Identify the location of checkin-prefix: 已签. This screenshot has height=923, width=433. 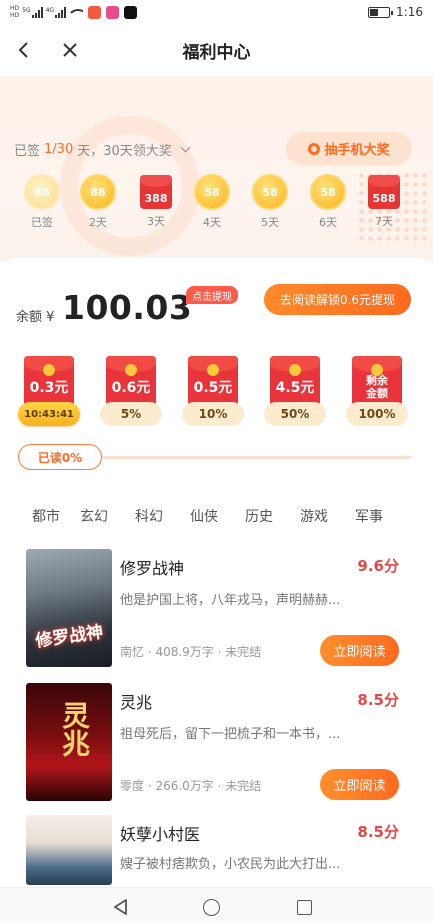
(27, 151).